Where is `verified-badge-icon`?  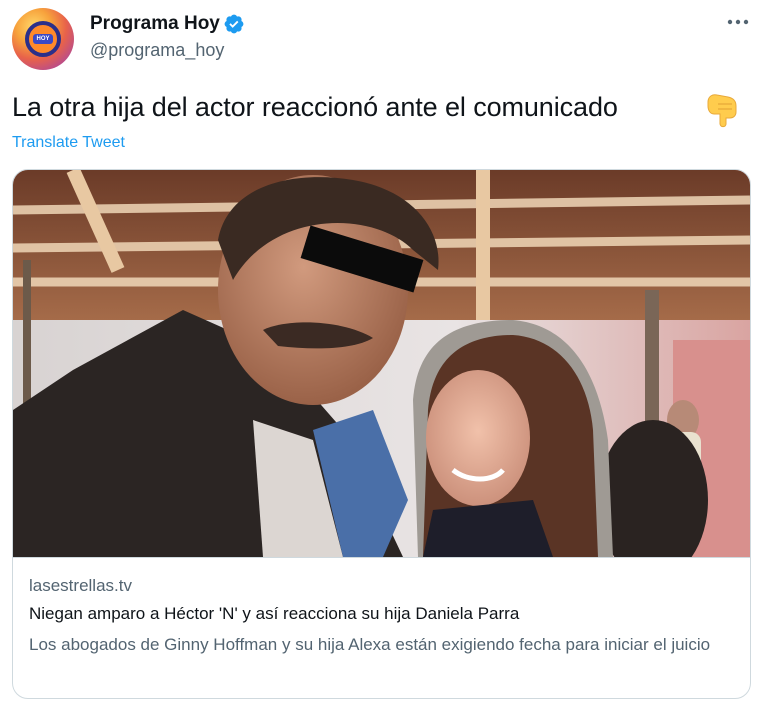 verified-badge-icon is located at coordinates (234, 24).